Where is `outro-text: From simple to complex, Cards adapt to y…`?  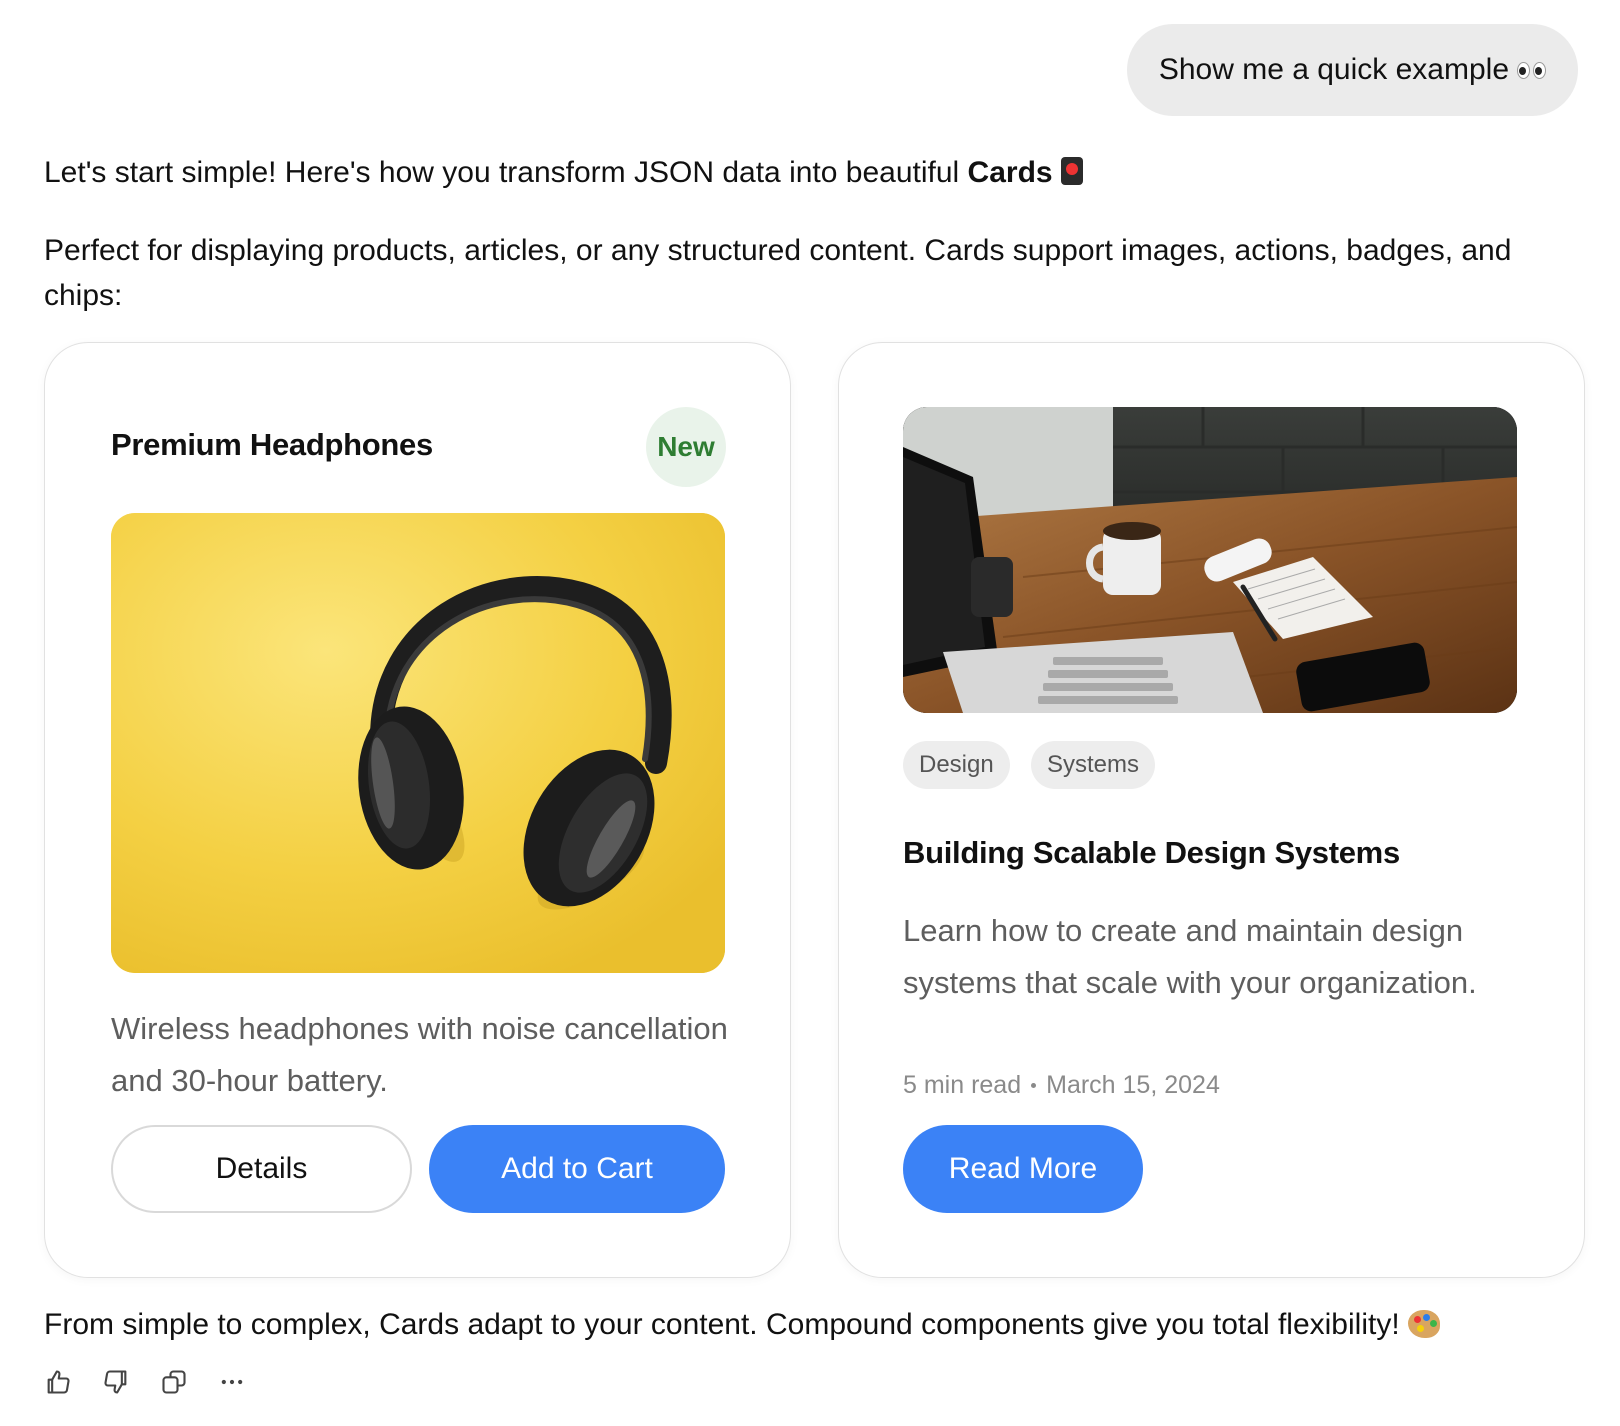
outro-text: From simple to complex, Cards adapt to y… is located at coordinates (722, 1324).